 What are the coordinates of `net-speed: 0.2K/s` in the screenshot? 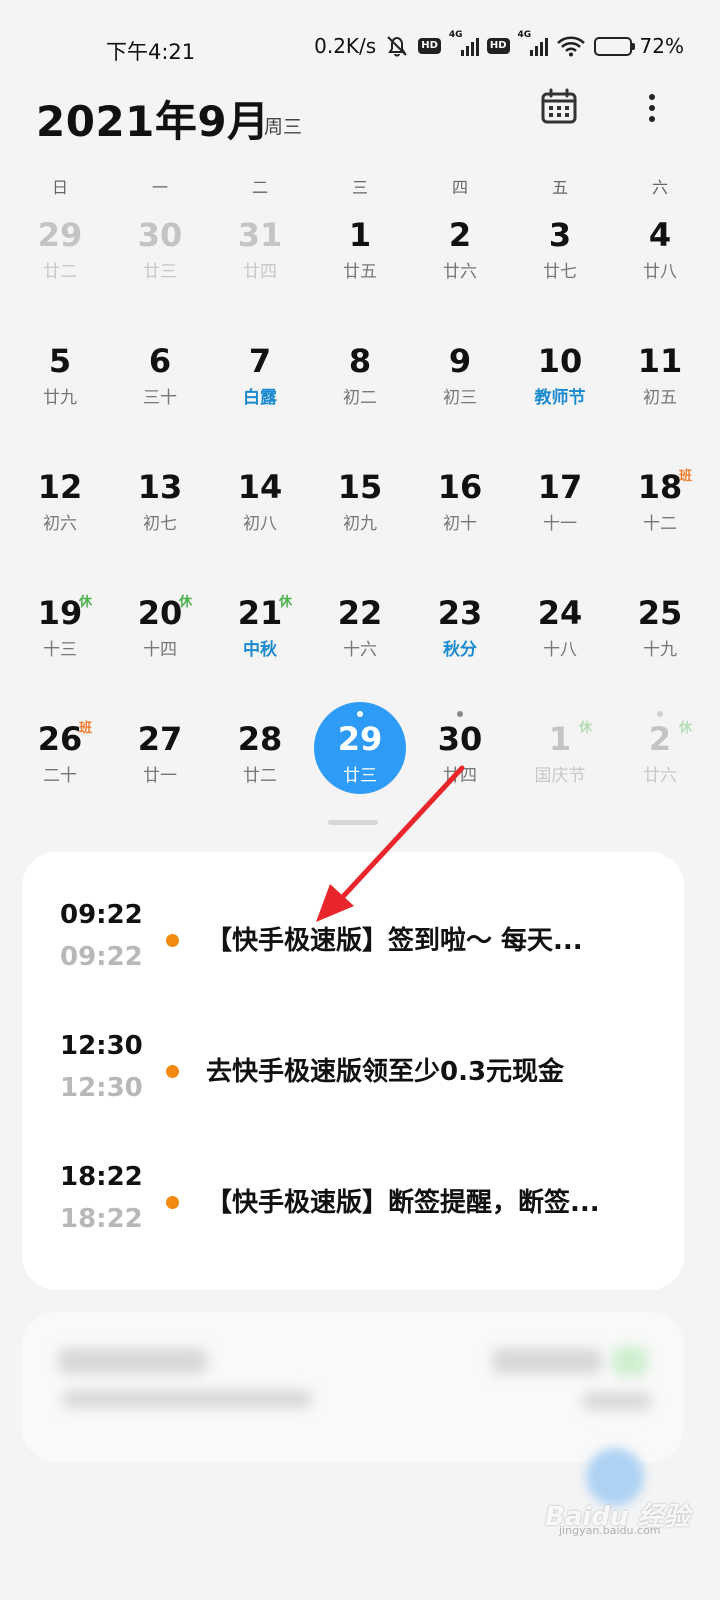 It's located at (345, 46).